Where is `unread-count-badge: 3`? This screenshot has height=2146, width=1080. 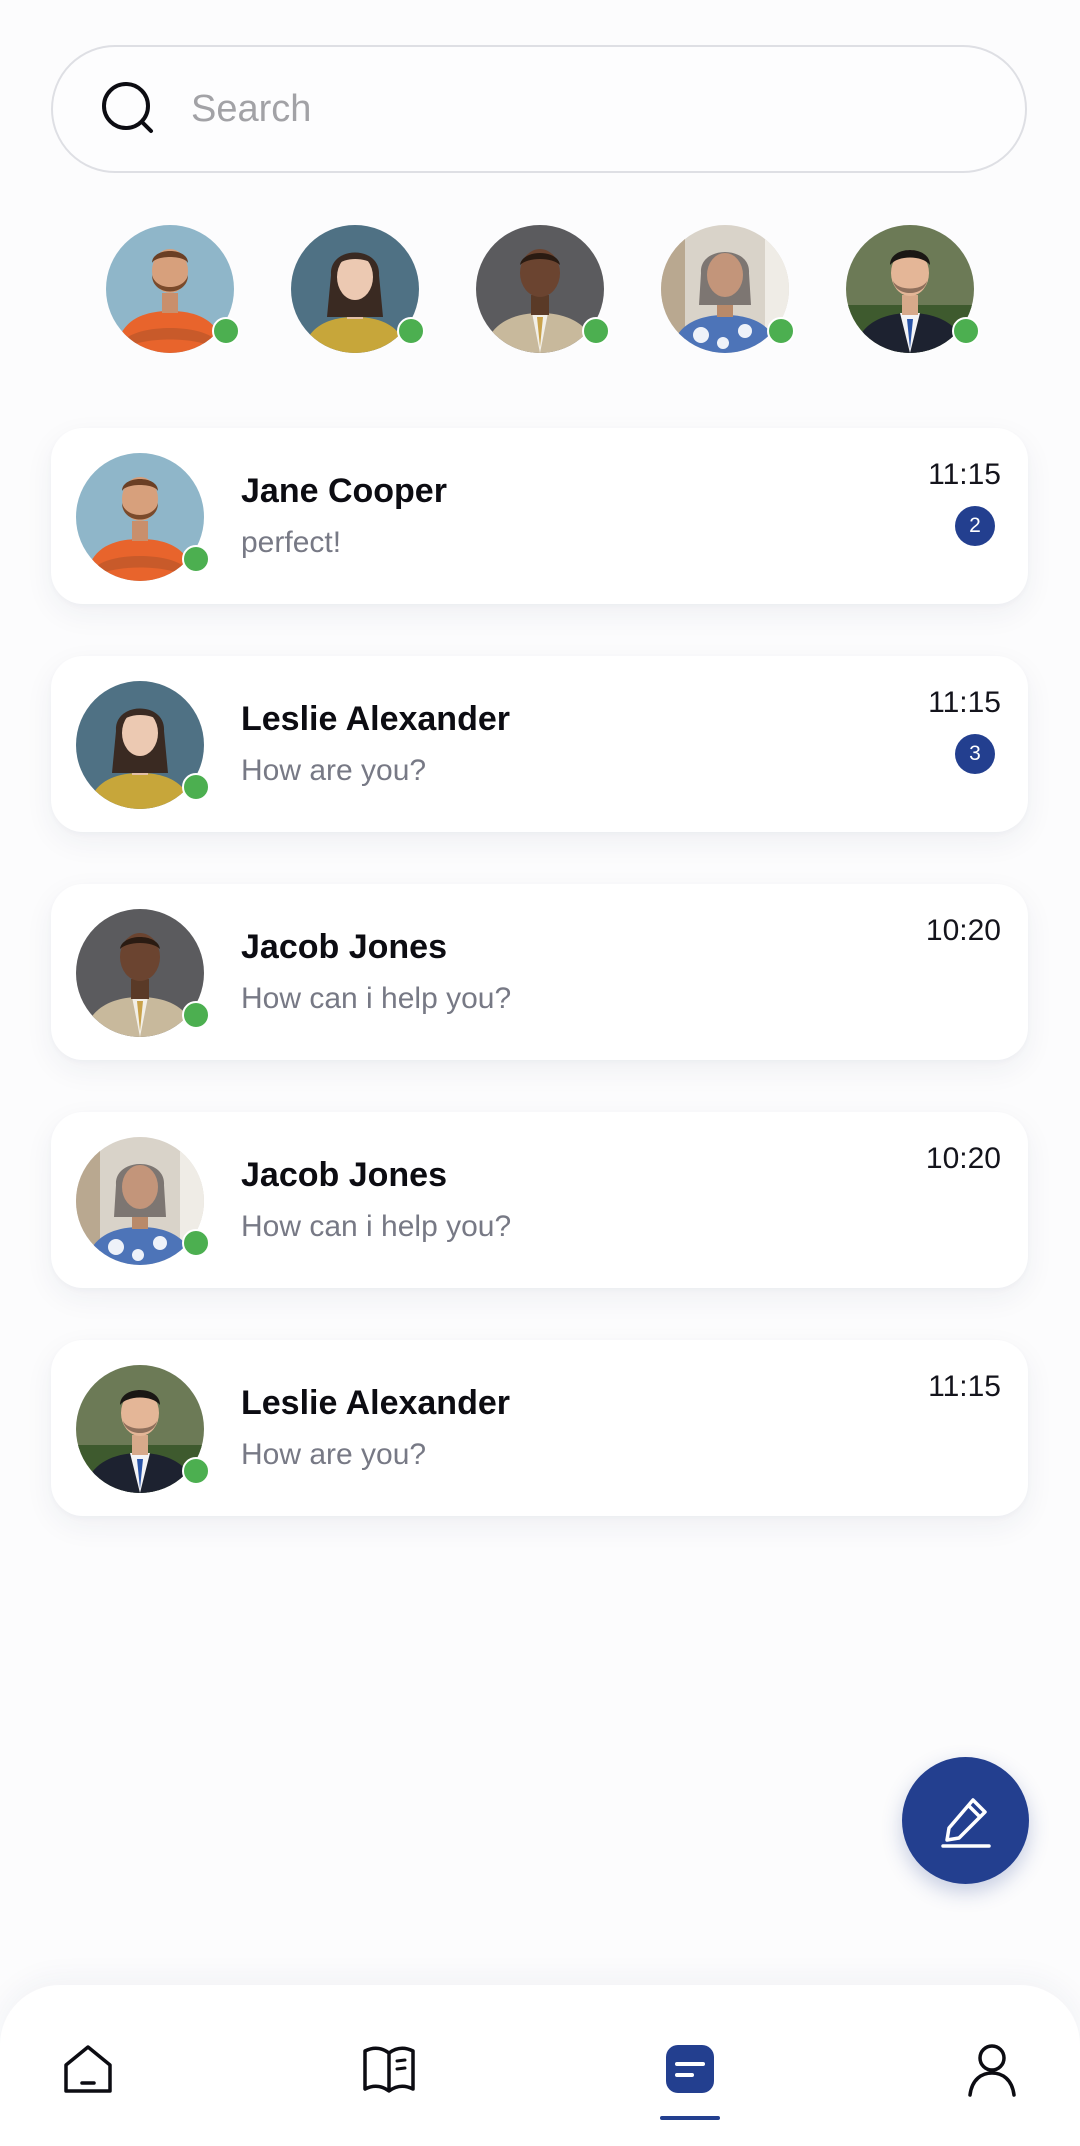 unread-count-badge: 3 is located at coordinates (975, 754).